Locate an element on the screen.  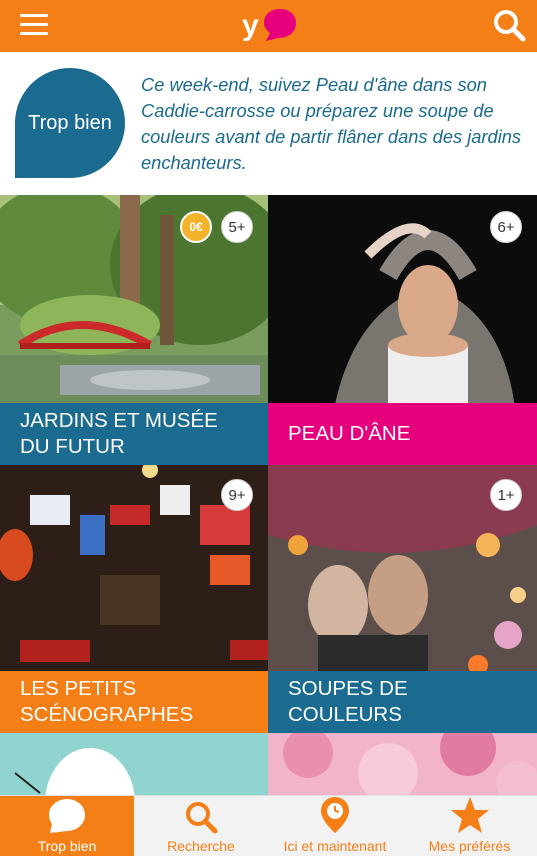
nav-recherche-label: Recherche is located at coordinates (201, 846).